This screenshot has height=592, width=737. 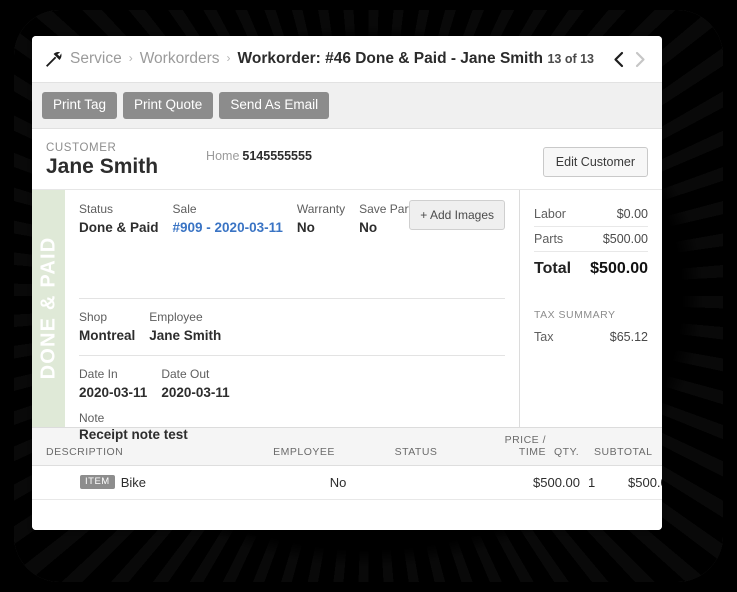 I want to click on breadcrumb-item-service: Service, so click(x=96, y=59).